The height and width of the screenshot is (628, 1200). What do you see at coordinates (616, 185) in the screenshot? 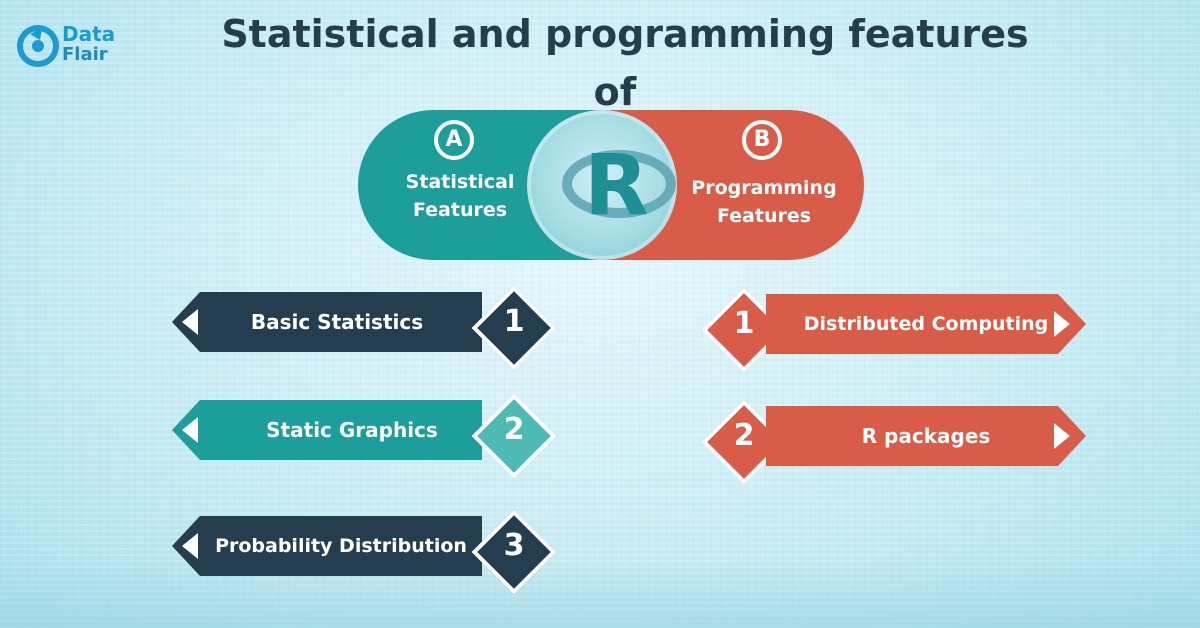
I see `r-logo-letter: R` at bounding box center [616, 185].